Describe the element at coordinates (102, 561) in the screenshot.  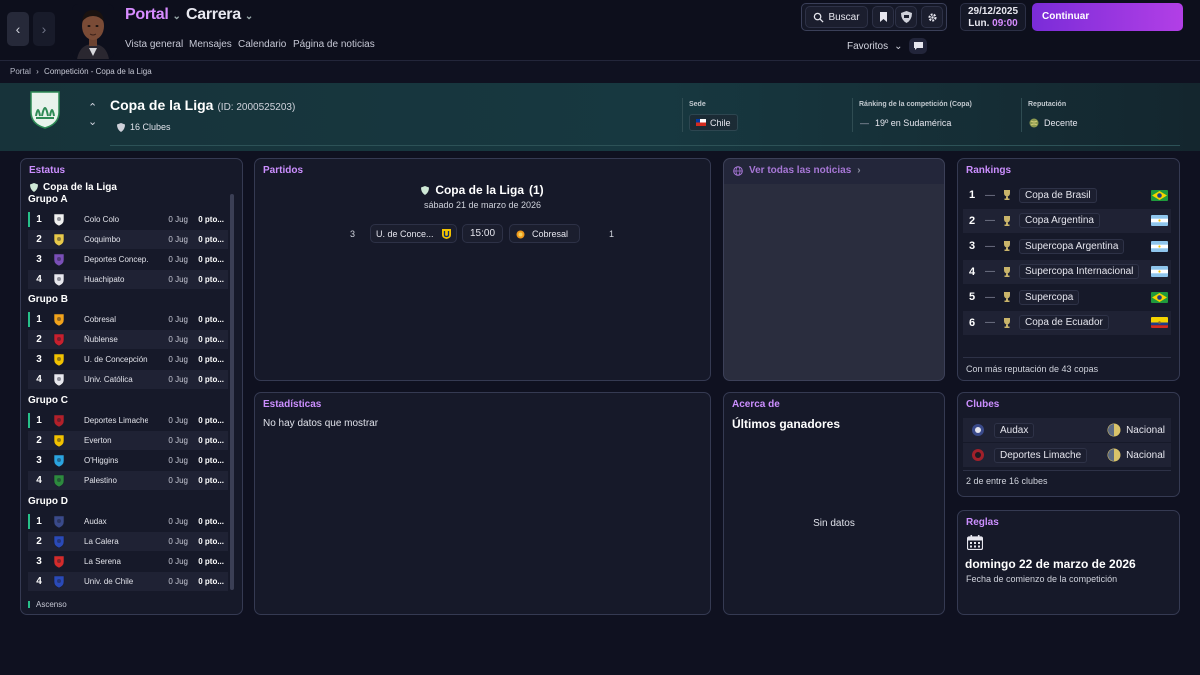
I see `team-name: La Serena` at that location.